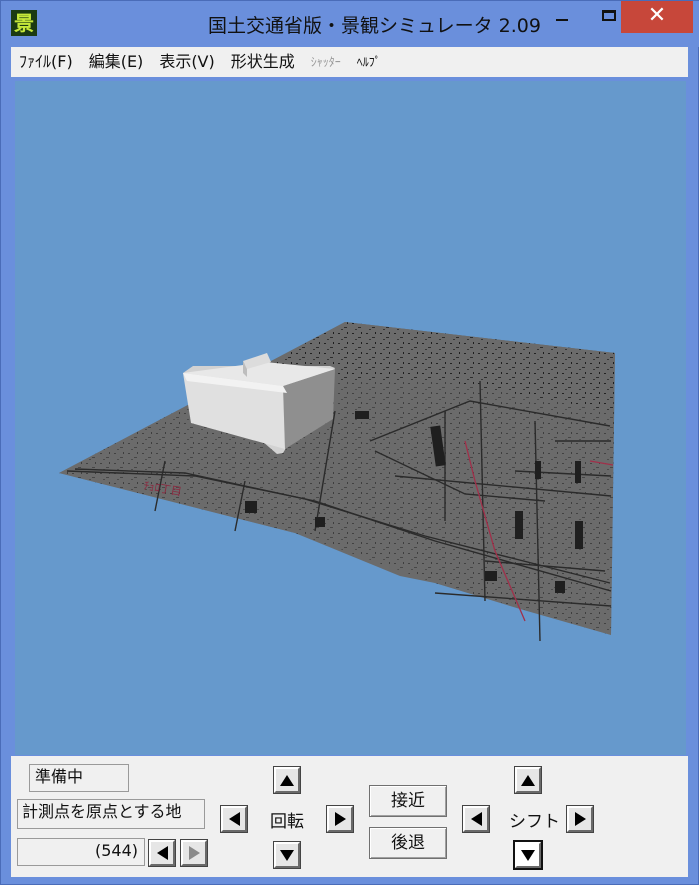  What do you see at coordinates (562, 20) in the screenshot?
I see `minimize-icon` at bounding box center [562, 20].